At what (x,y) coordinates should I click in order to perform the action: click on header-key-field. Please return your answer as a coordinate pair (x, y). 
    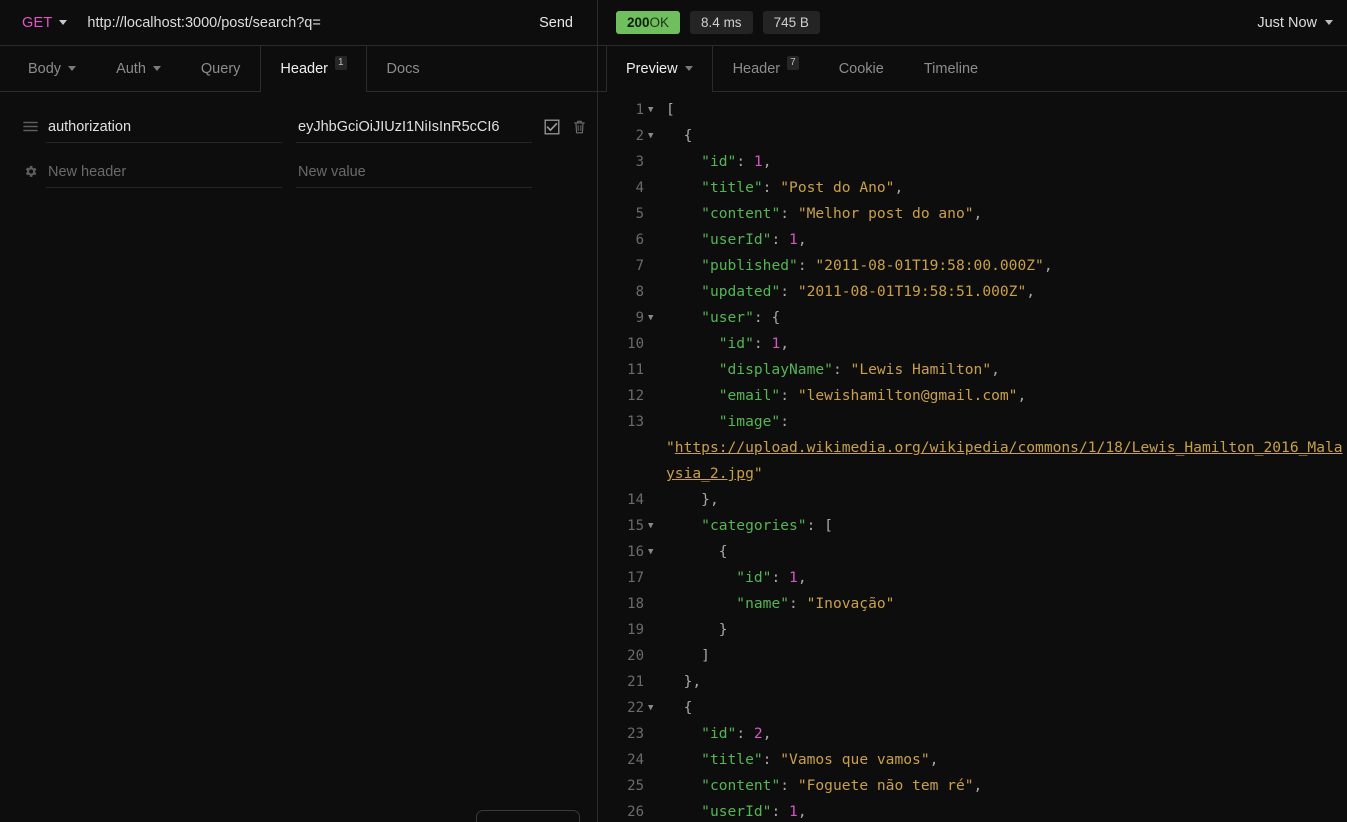
    Looking at the image, I should click on (164, 126).